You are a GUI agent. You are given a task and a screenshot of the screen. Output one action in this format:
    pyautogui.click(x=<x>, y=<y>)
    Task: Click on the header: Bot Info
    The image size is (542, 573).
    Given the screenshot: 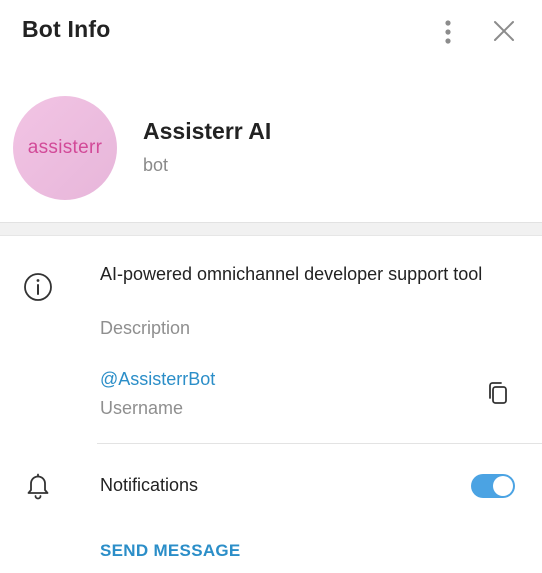 What is the action you would take?
    pyautogui.click(x=271, y=32)
    